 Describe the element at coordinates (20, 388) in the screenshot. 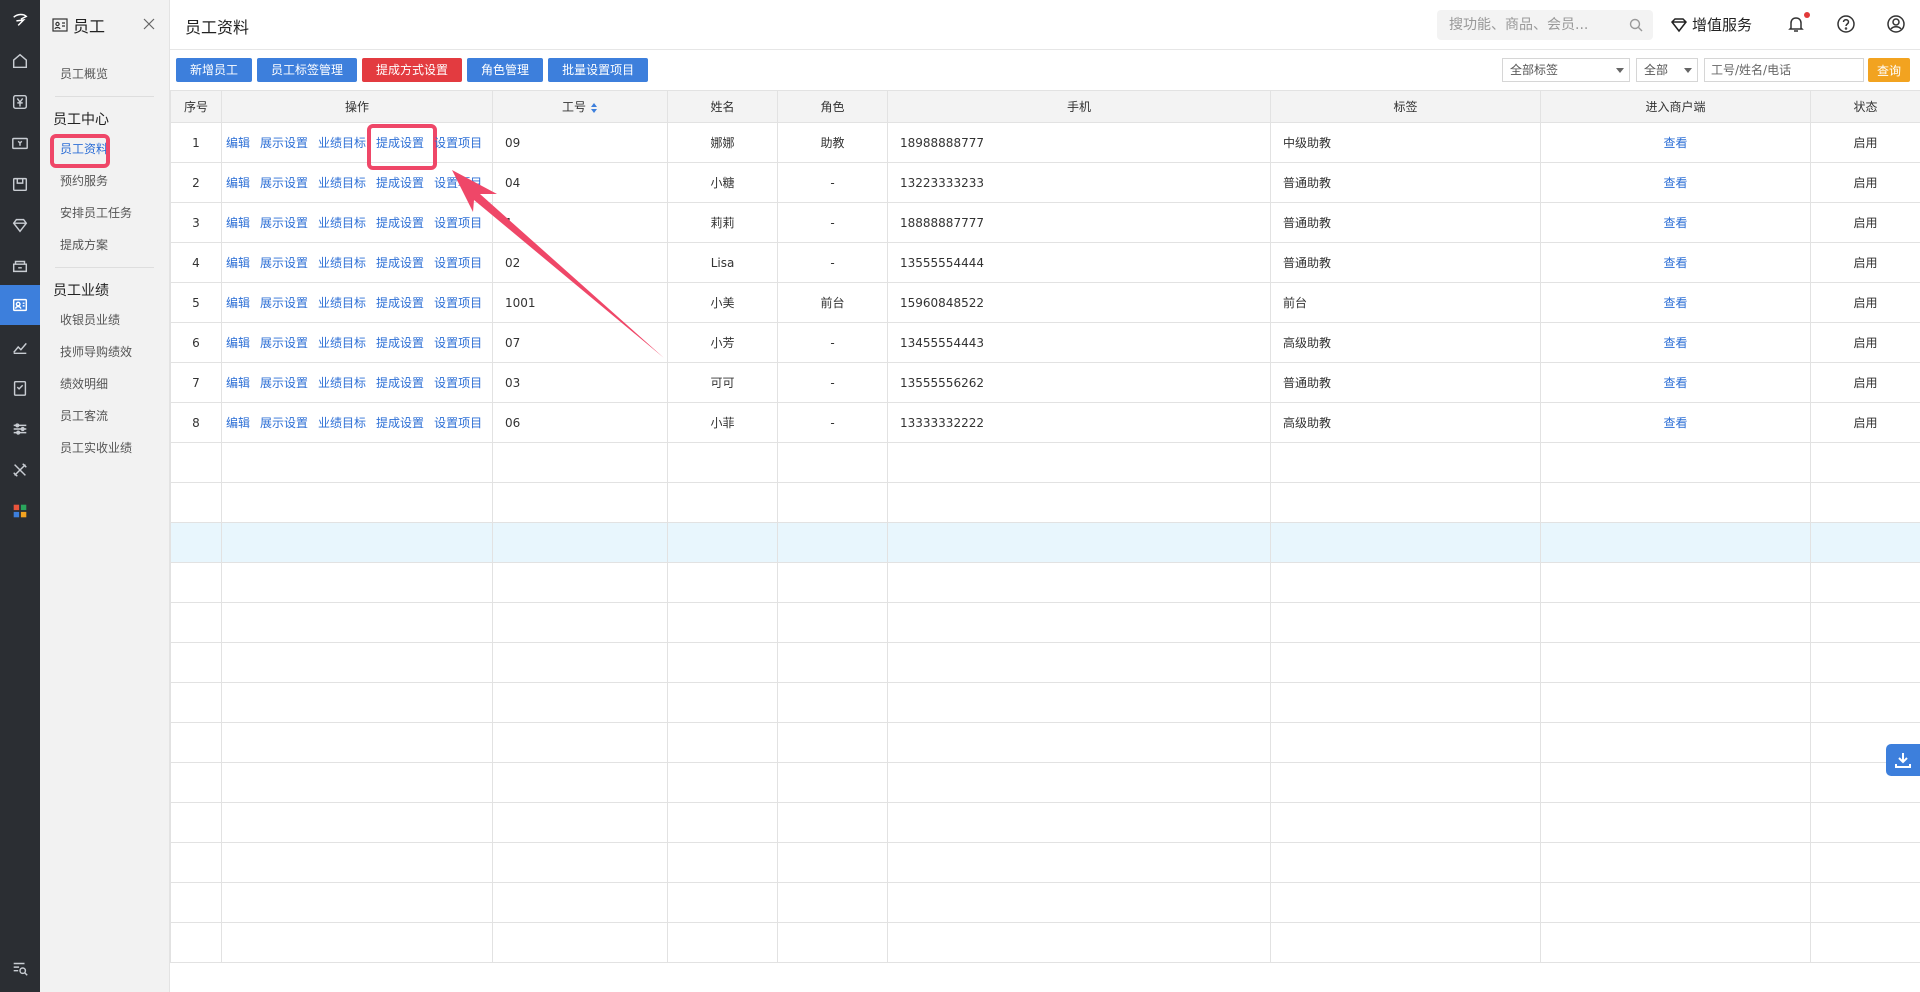

I see `report-icon` at that location.